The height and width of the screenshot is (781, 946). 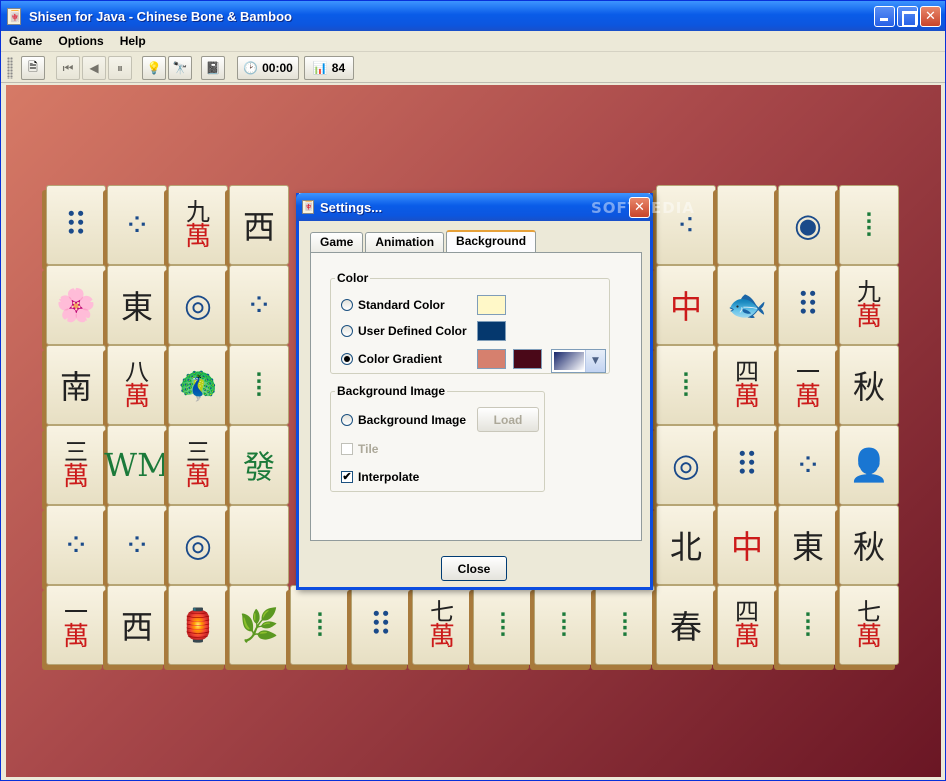 What do you see at coordinates (347, 331) in the screenshot?
I see `user-color-radio` at bounding box center [347, 331].